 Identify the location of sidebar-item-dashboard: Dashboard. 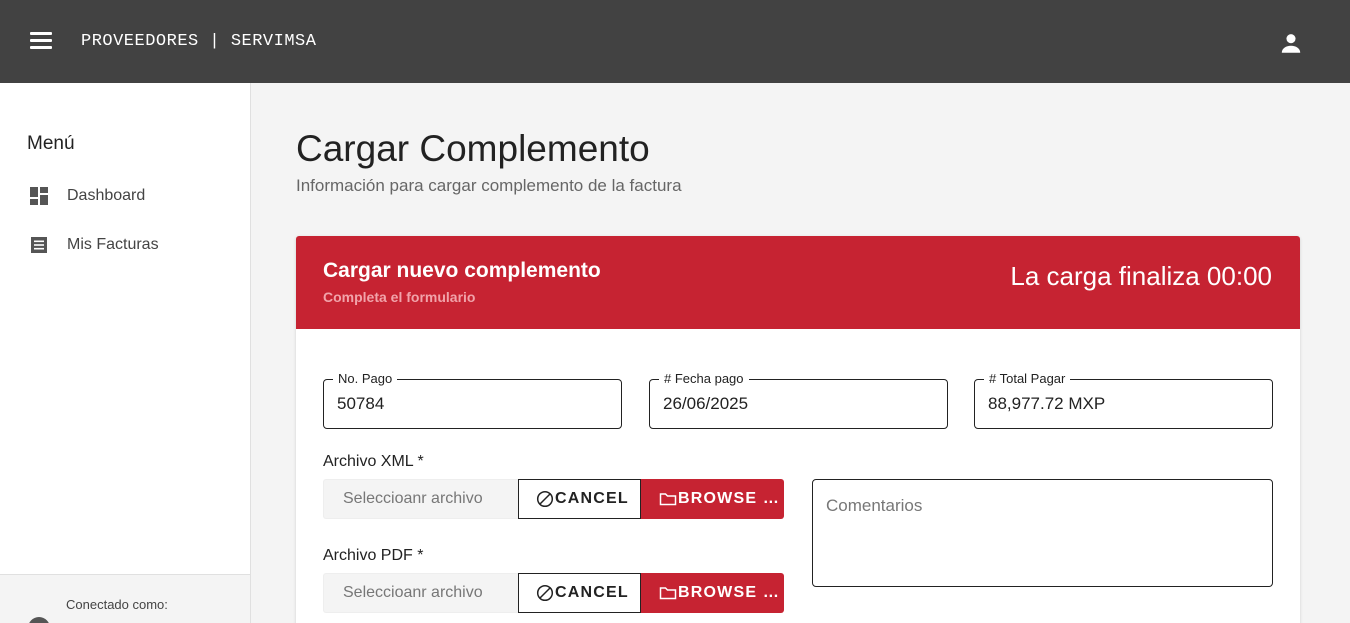
(125, 196).